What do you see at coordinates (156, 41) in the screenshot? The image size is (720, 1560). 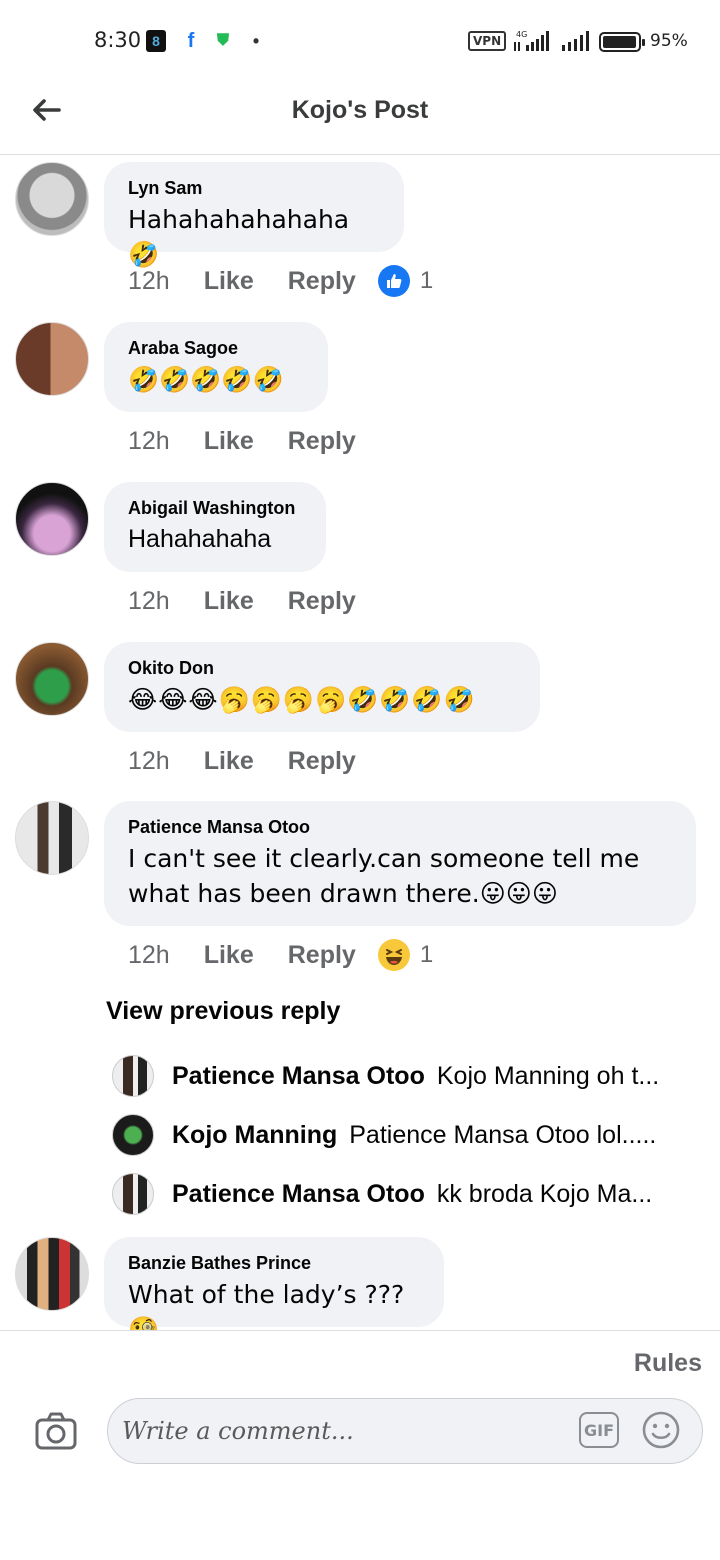 I see `app-icon: 8` at bounding box center [156, 41].